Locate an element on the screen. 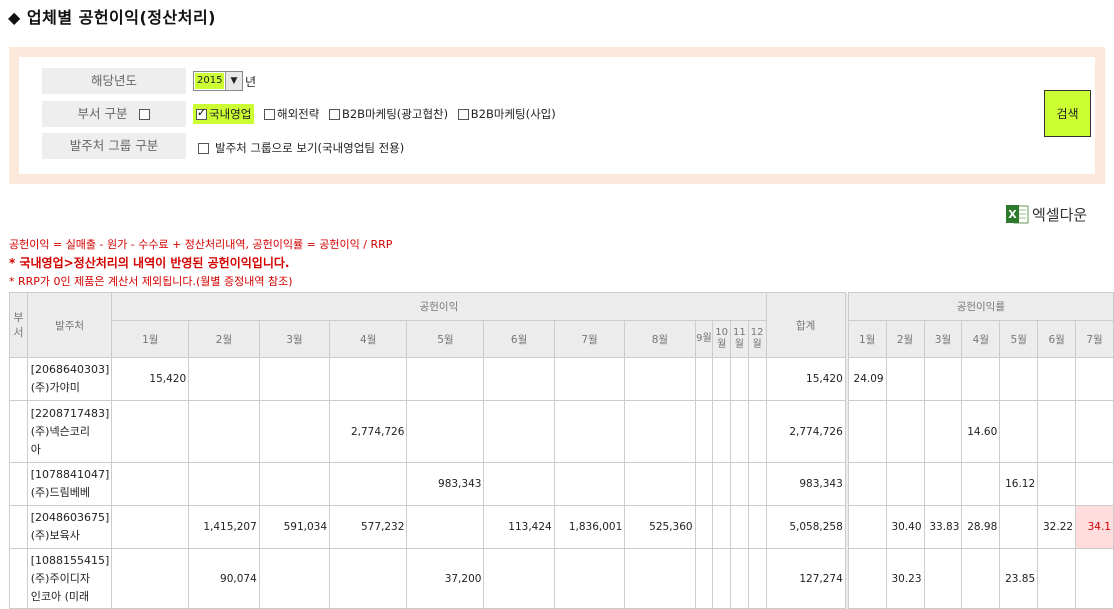 This screenshot has height=609, width=1114. year-select: 2015 ▼ is located at coordinates (218, 81).